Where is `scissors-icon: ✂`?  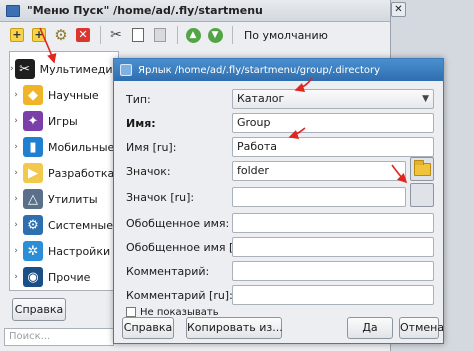 scissors-icon: ✂ is located at coordinates (116, 35).